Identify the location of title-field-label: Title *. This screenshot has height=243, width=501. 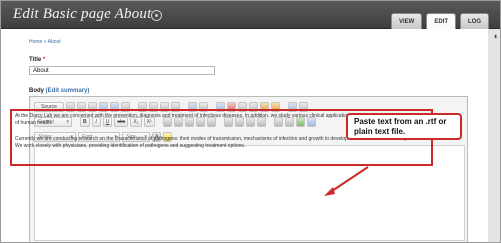
(37, 60).